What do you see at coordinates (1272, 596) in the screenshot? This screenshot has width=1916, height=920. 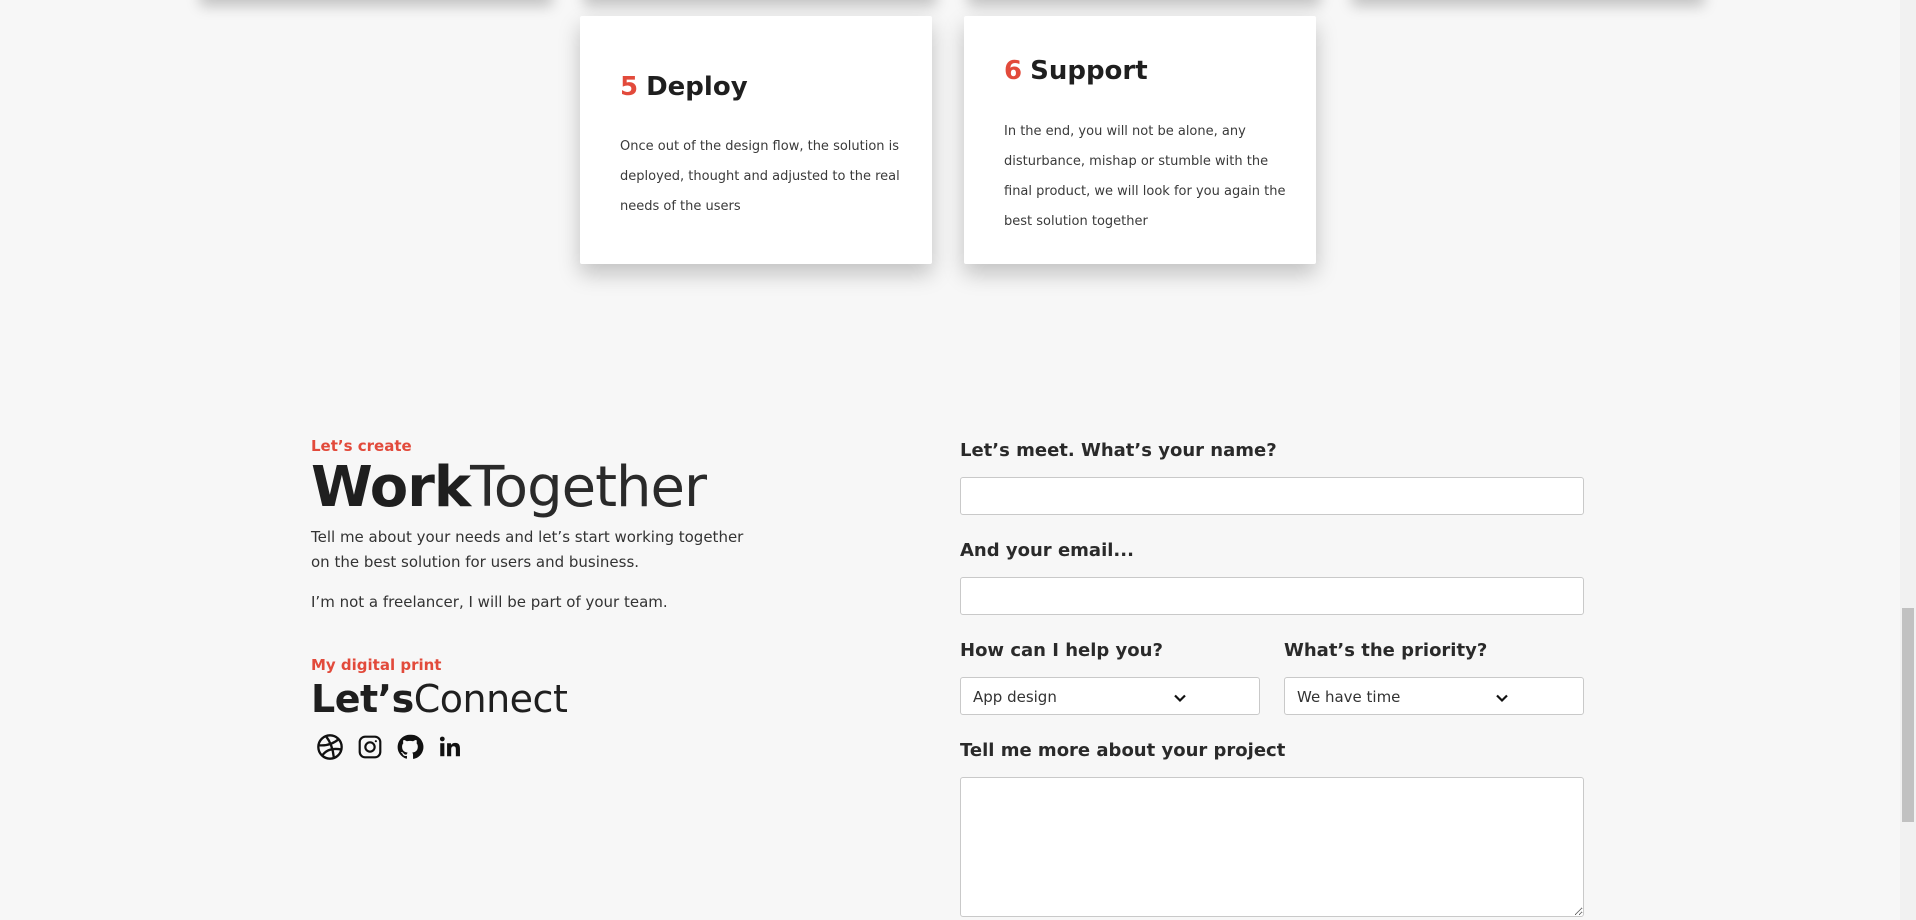 I see `email-field` at bounding box center [1272, 596].